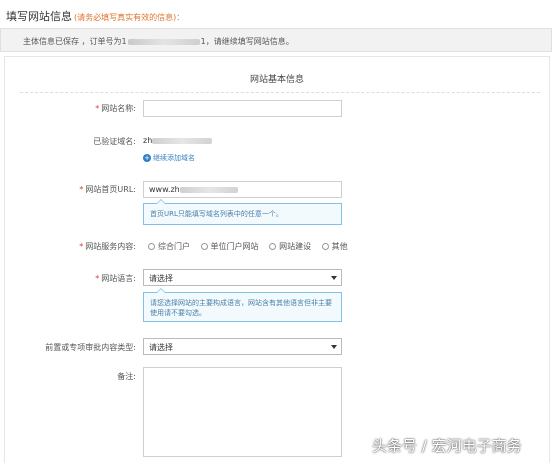 The width and height of the screenshot is (554, 463). What do you see at coordinates (147, 158) in the screenshot?
I see `plus-icon: +` at bounding box center [147, 158].